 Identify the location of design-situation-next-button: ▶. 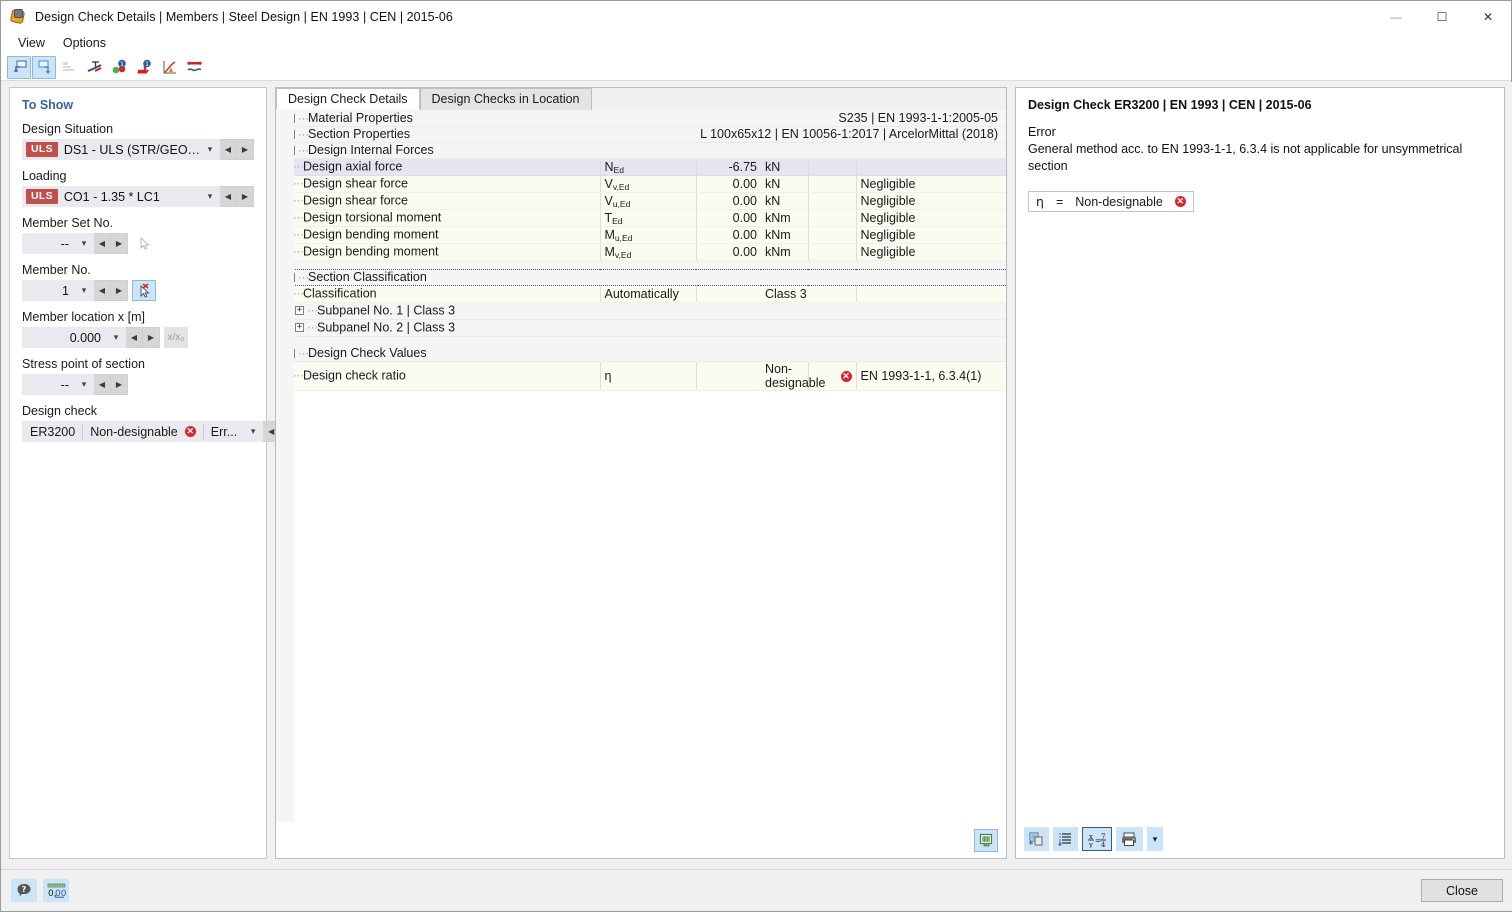
(245, 149).